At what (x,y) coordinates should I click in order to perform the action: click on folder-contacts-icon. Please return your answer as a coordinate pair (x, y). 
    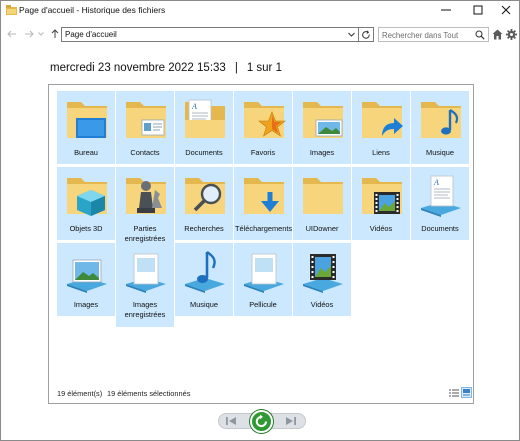
    Looking at the image, I should click on (146, 120).